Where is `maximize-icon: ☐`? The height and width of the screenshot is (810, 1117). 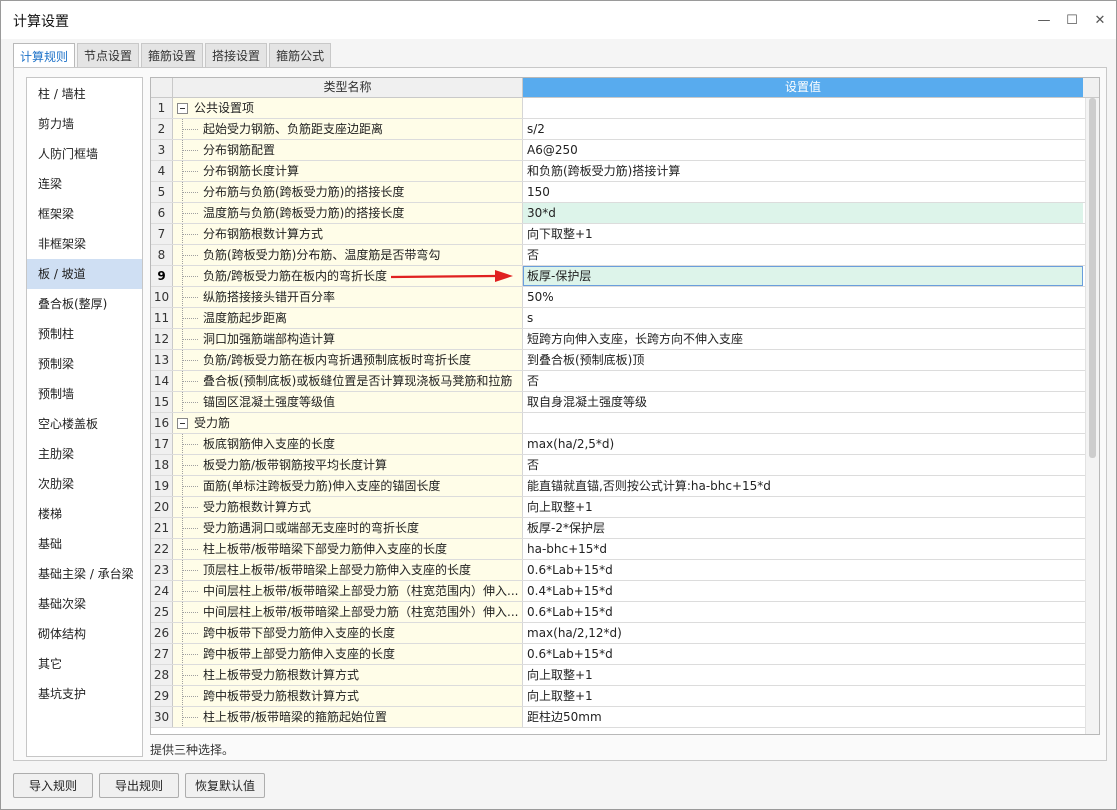 maximize-icon: ☐ is located at coordinates (1072, 20).